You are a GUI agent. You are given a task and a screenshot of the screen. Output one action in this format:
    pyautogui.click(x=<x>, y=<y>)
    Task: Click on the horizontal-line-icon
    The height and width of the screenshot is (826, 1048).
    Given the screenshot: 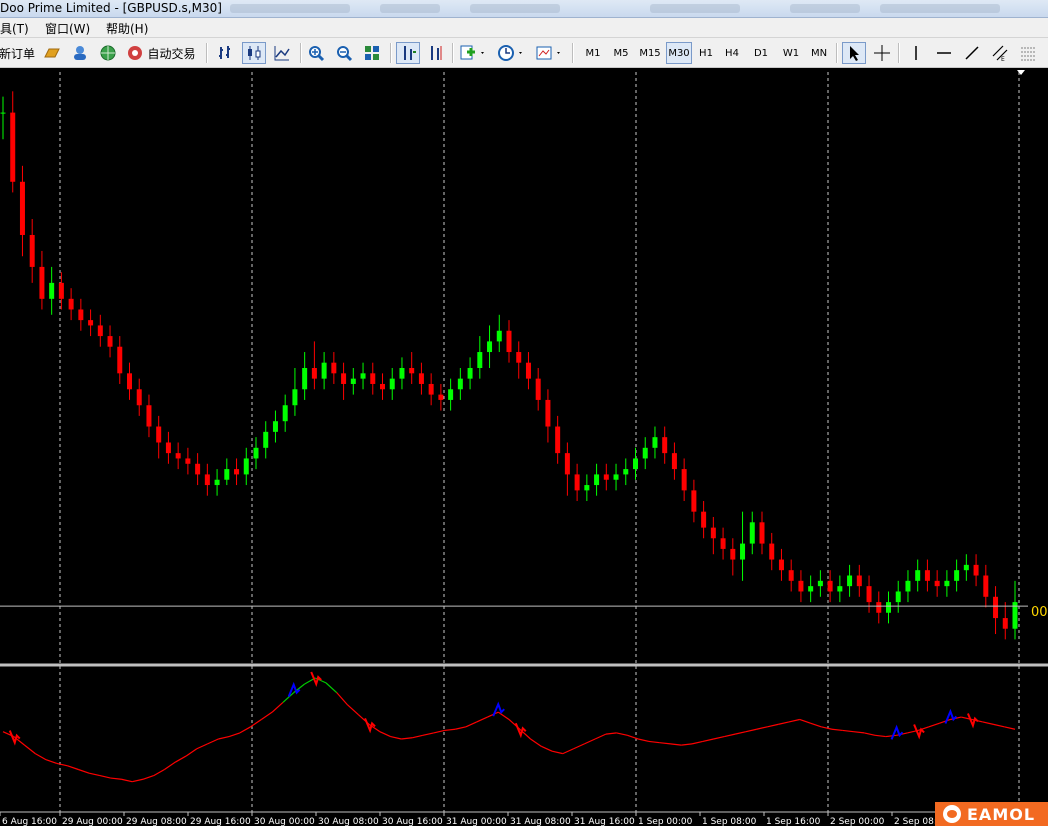 What is the action you would take?
    pyautogui.click(x=944, y=53)
    